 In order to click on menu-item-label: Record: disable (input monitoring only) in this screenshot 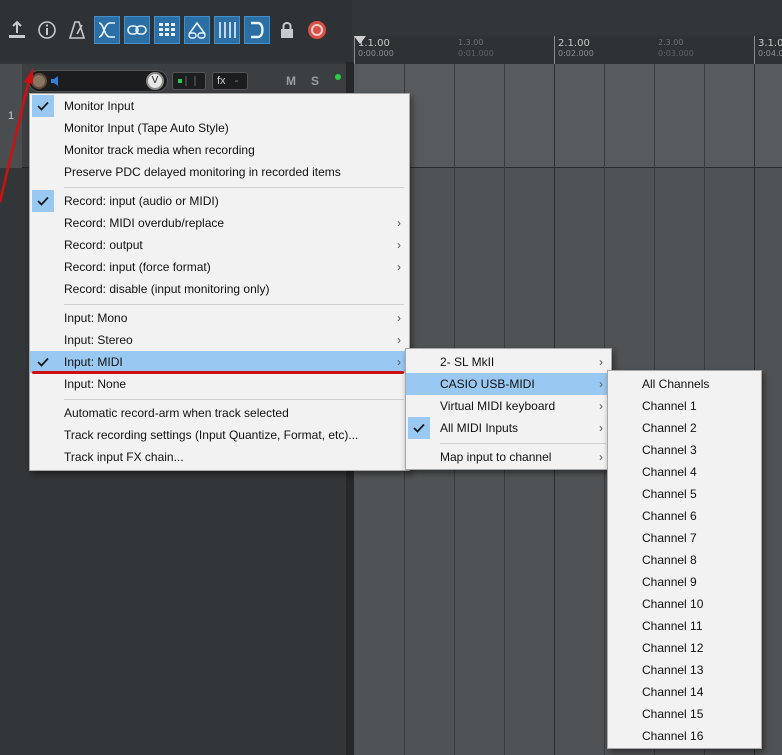, I will do `click(167, 289)`.